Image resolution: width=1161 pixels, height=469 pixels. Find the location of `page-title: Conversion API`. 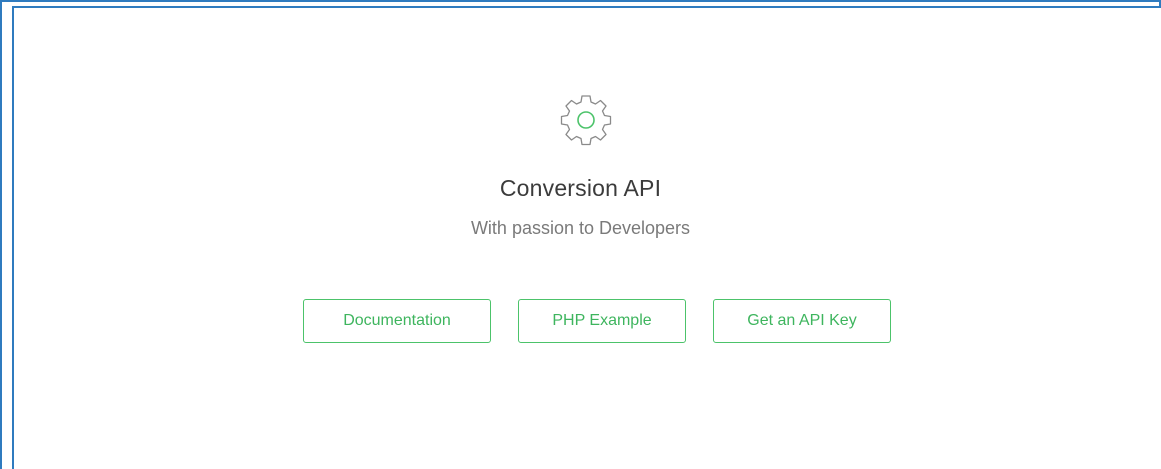

page-title: Conversion API is located at coordinates (580, 188).